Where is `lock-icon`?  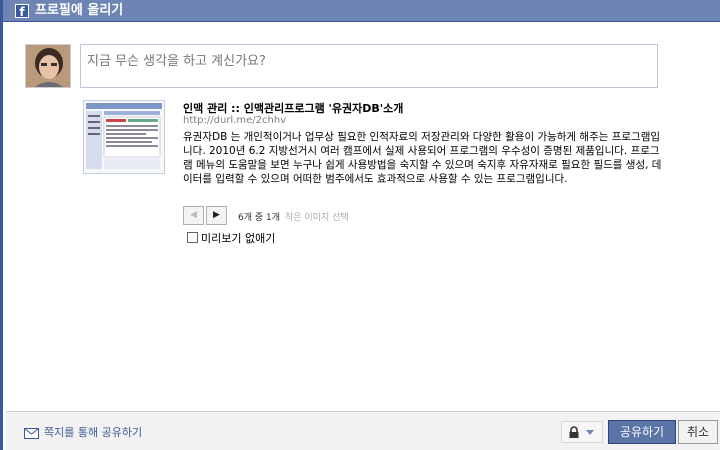 lock-icon is located at coordinates (574, 432).